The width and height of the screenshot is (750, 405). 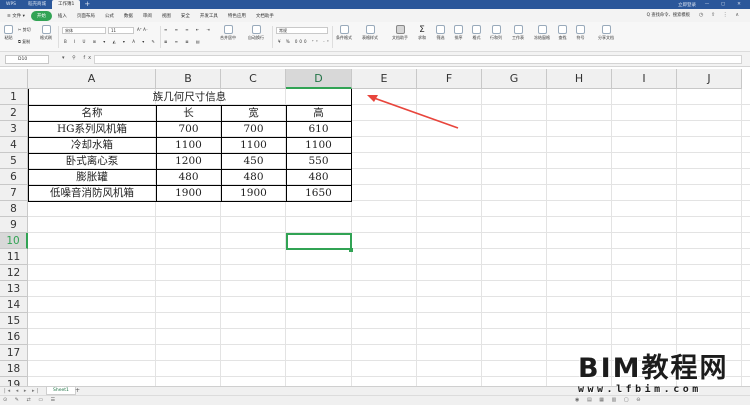 I want to click on status-bar: ⊙ ✎ ⇄ ▭ ☰ ◉ ▤ ▦ ▥ ▢ ⊖, so click(x=375, y=400).